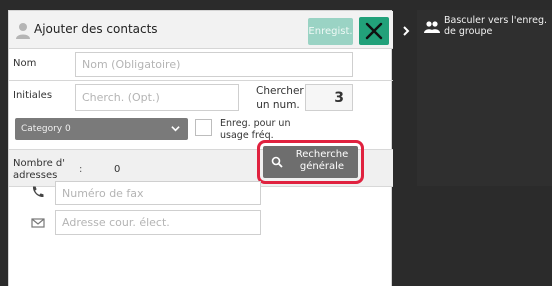 The image size is (552, 286). Describe the element at coordinates (158, 222) in the screenshot. I see `email-address-input: Adresse cour. élect.` at that location.